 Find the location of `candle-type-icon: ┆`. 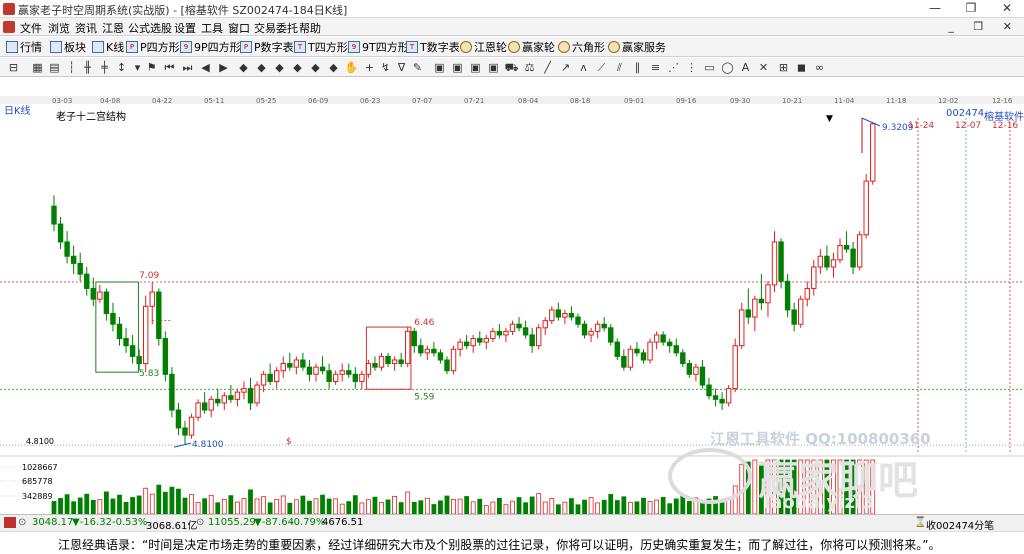

candle-type-icon: ┆ is located at coordinates (71, 67).